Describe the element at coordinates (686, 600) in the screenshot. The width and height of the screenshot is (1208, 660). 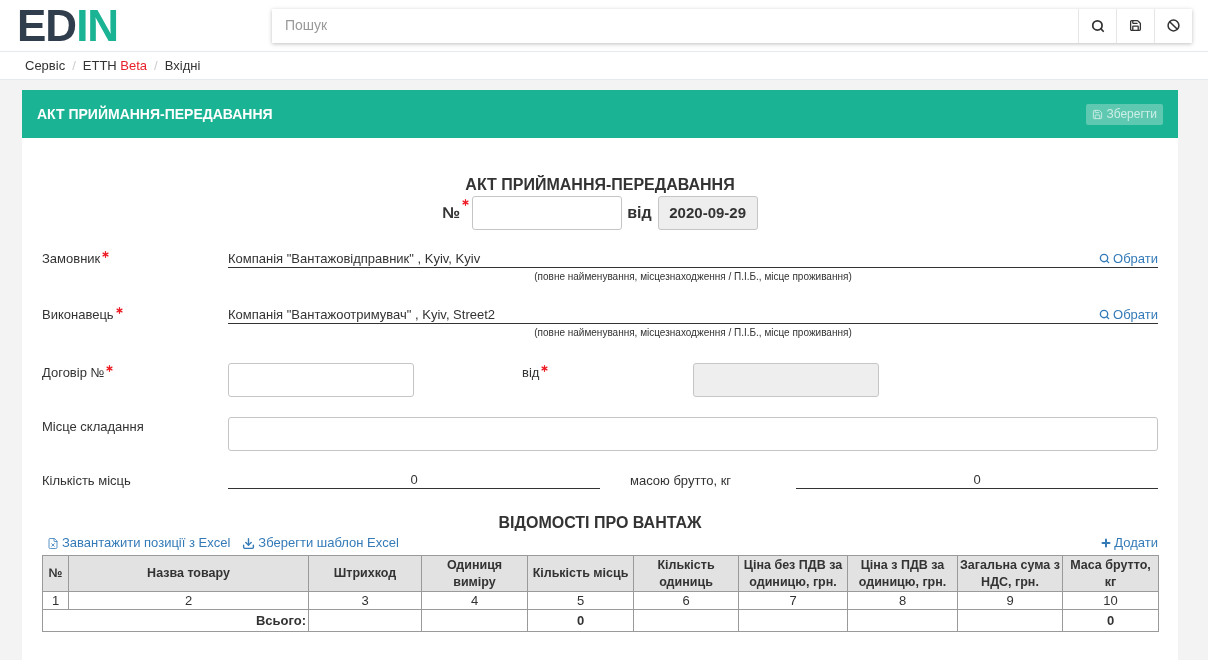
I see `table-cell: 6` at that location.